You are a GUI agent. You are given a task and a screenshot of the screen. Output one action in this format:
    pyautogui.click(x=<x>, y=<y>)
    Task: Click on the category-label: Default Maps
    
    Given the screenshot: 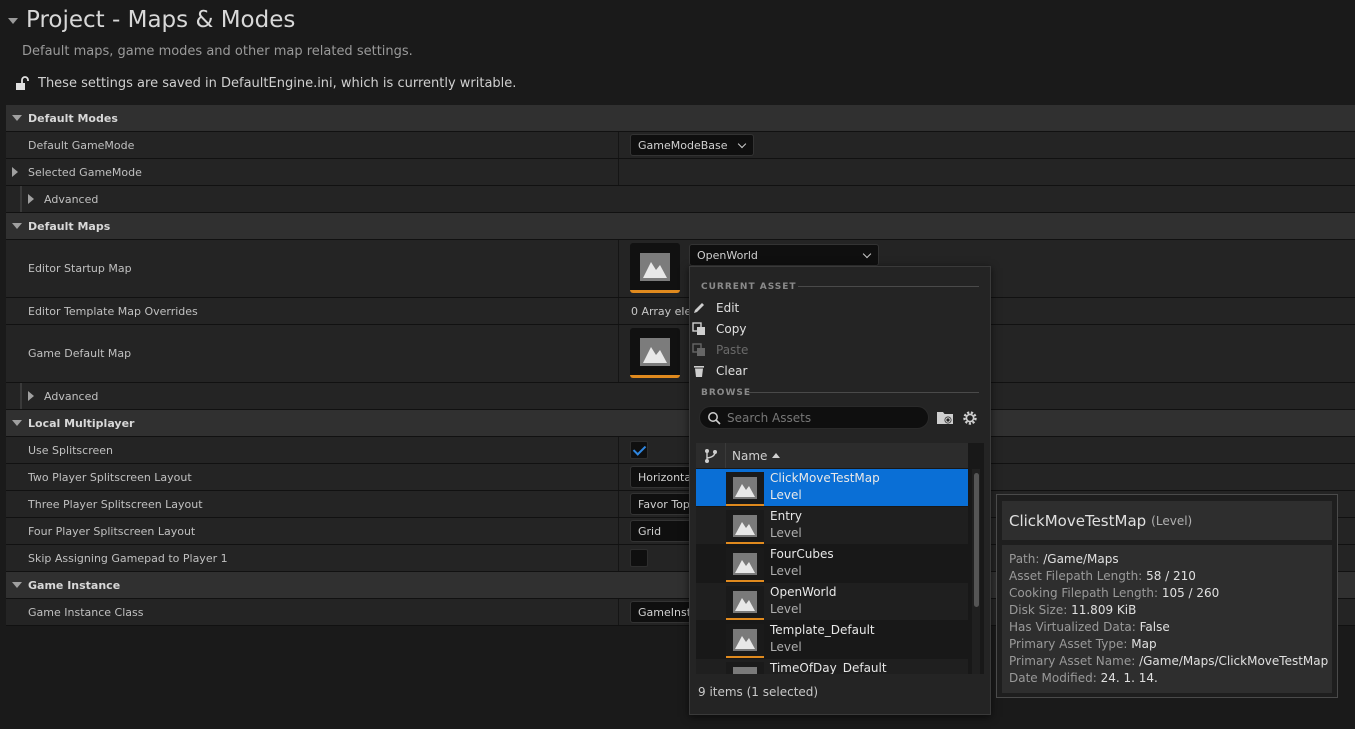 What is the action you would take?
    pyautogui.click(x=69, y=226)
    